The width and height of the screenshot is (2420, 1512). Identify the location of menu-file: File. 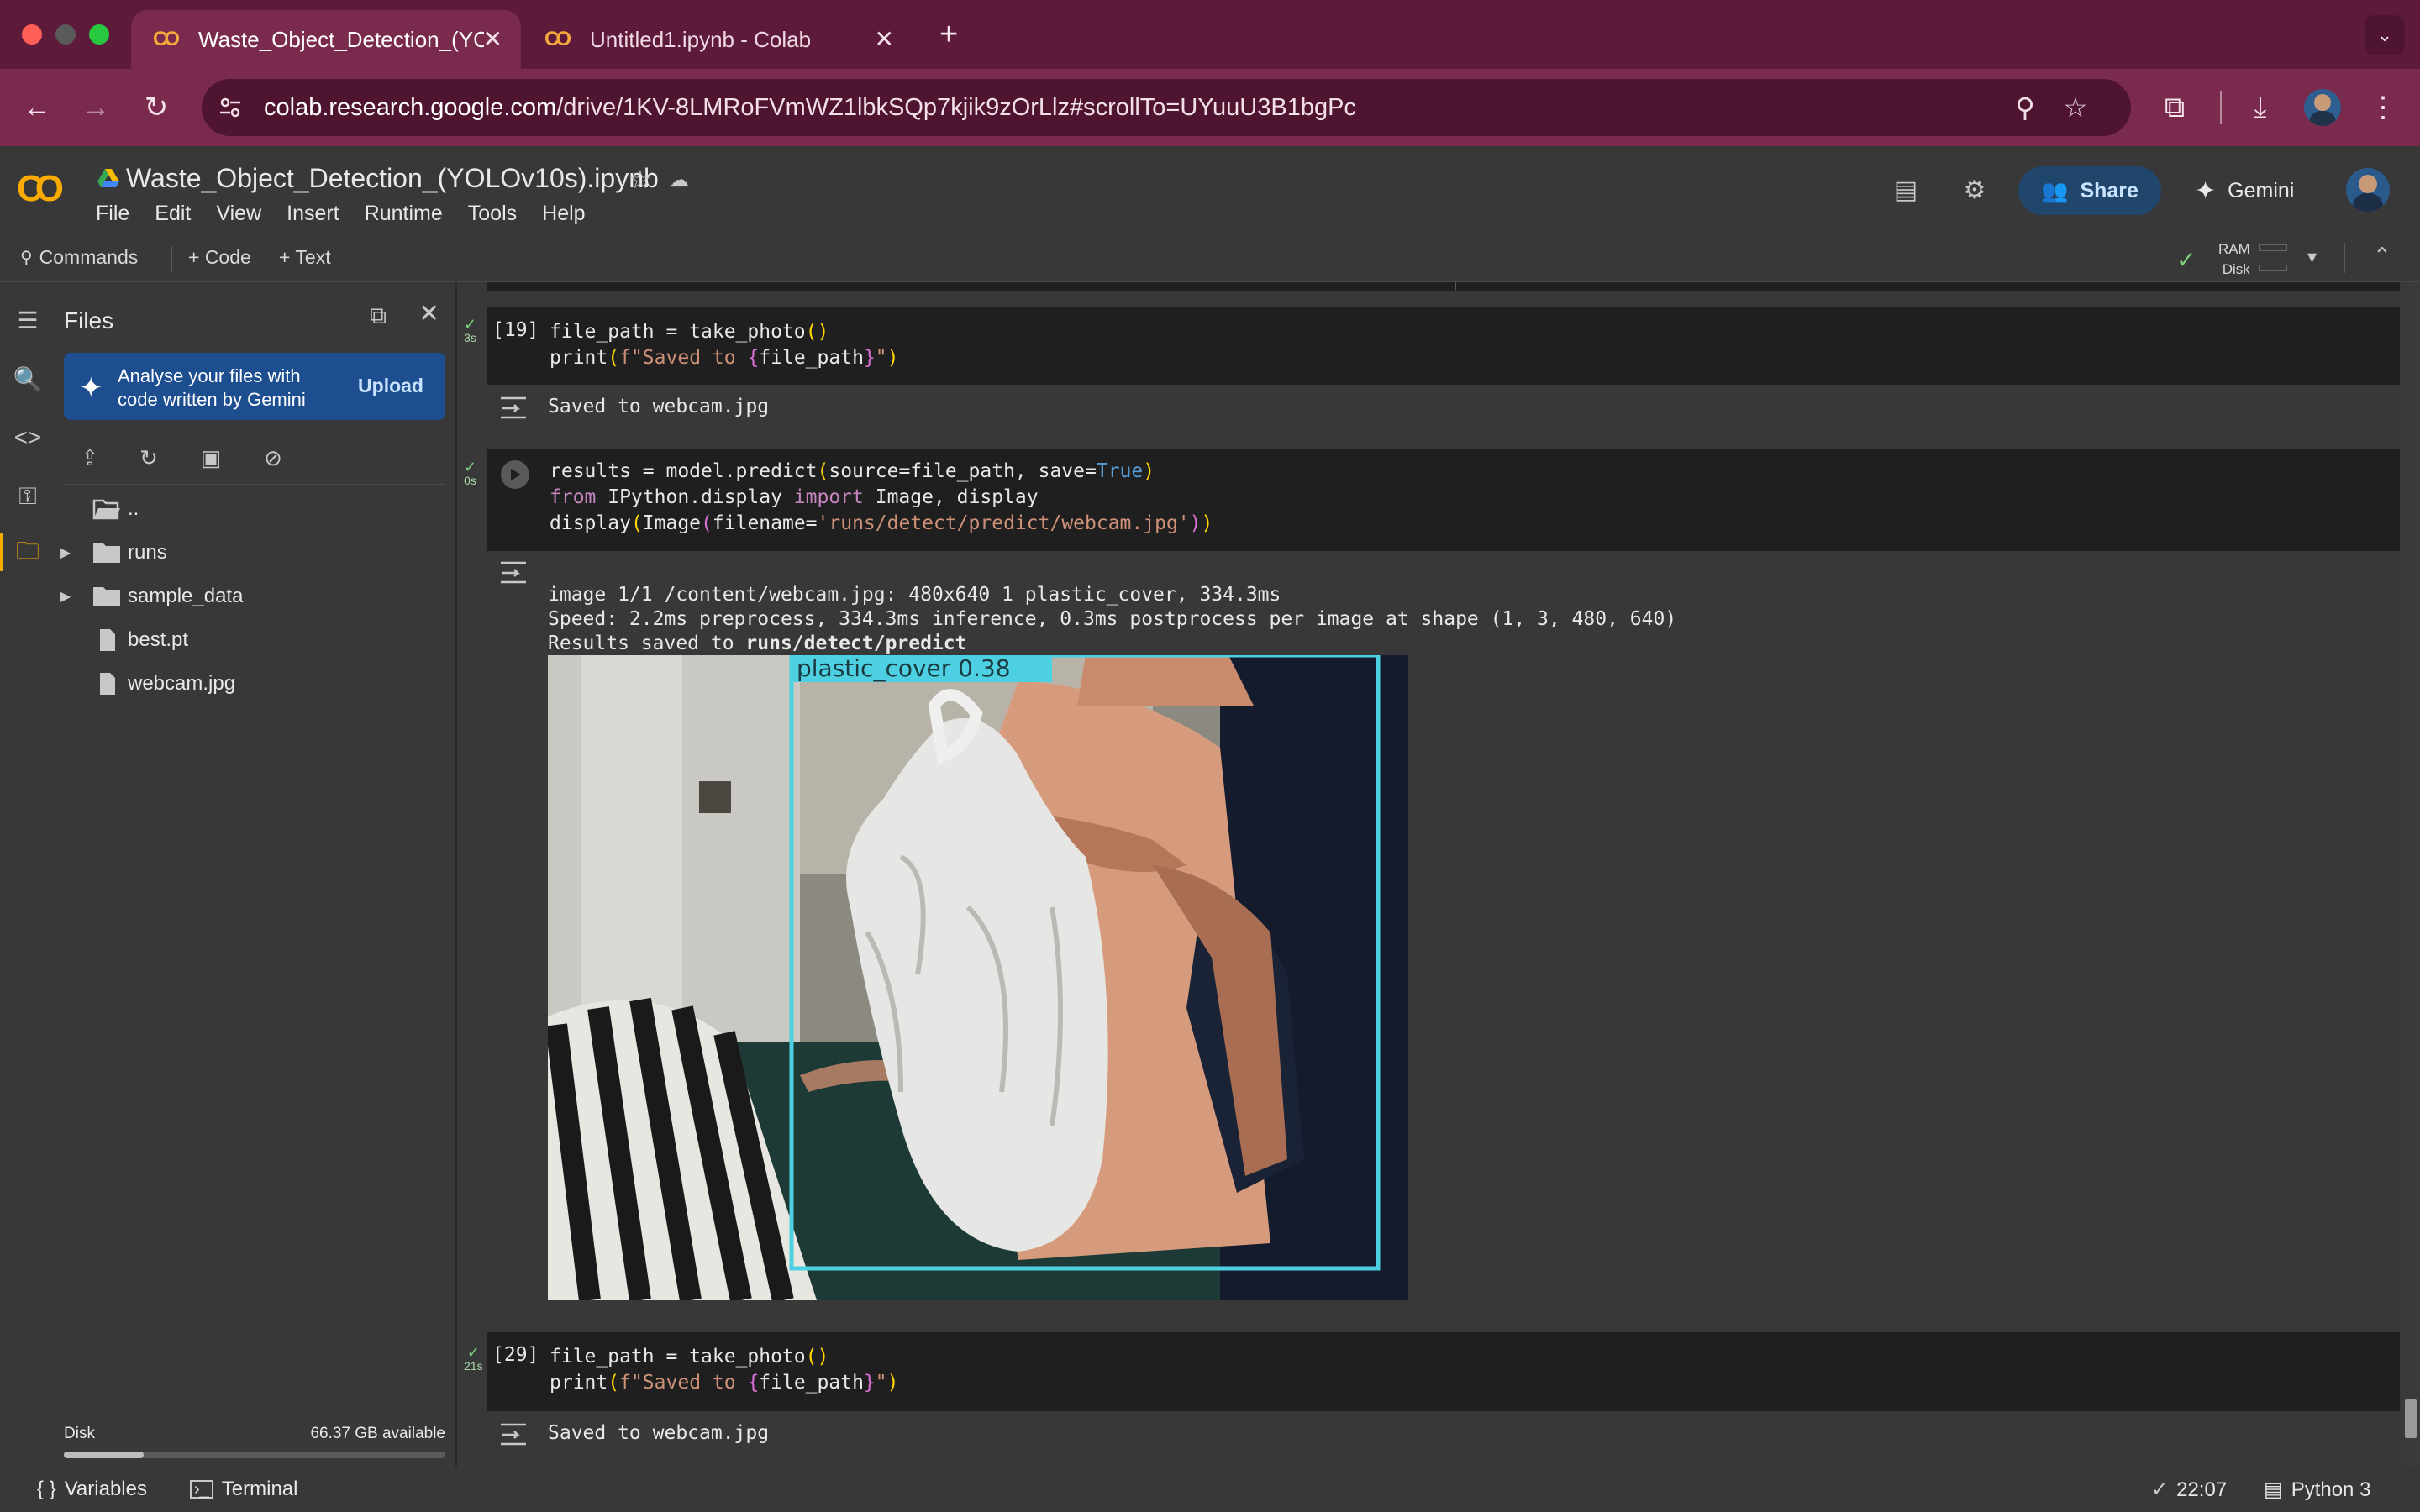
(113, 214).